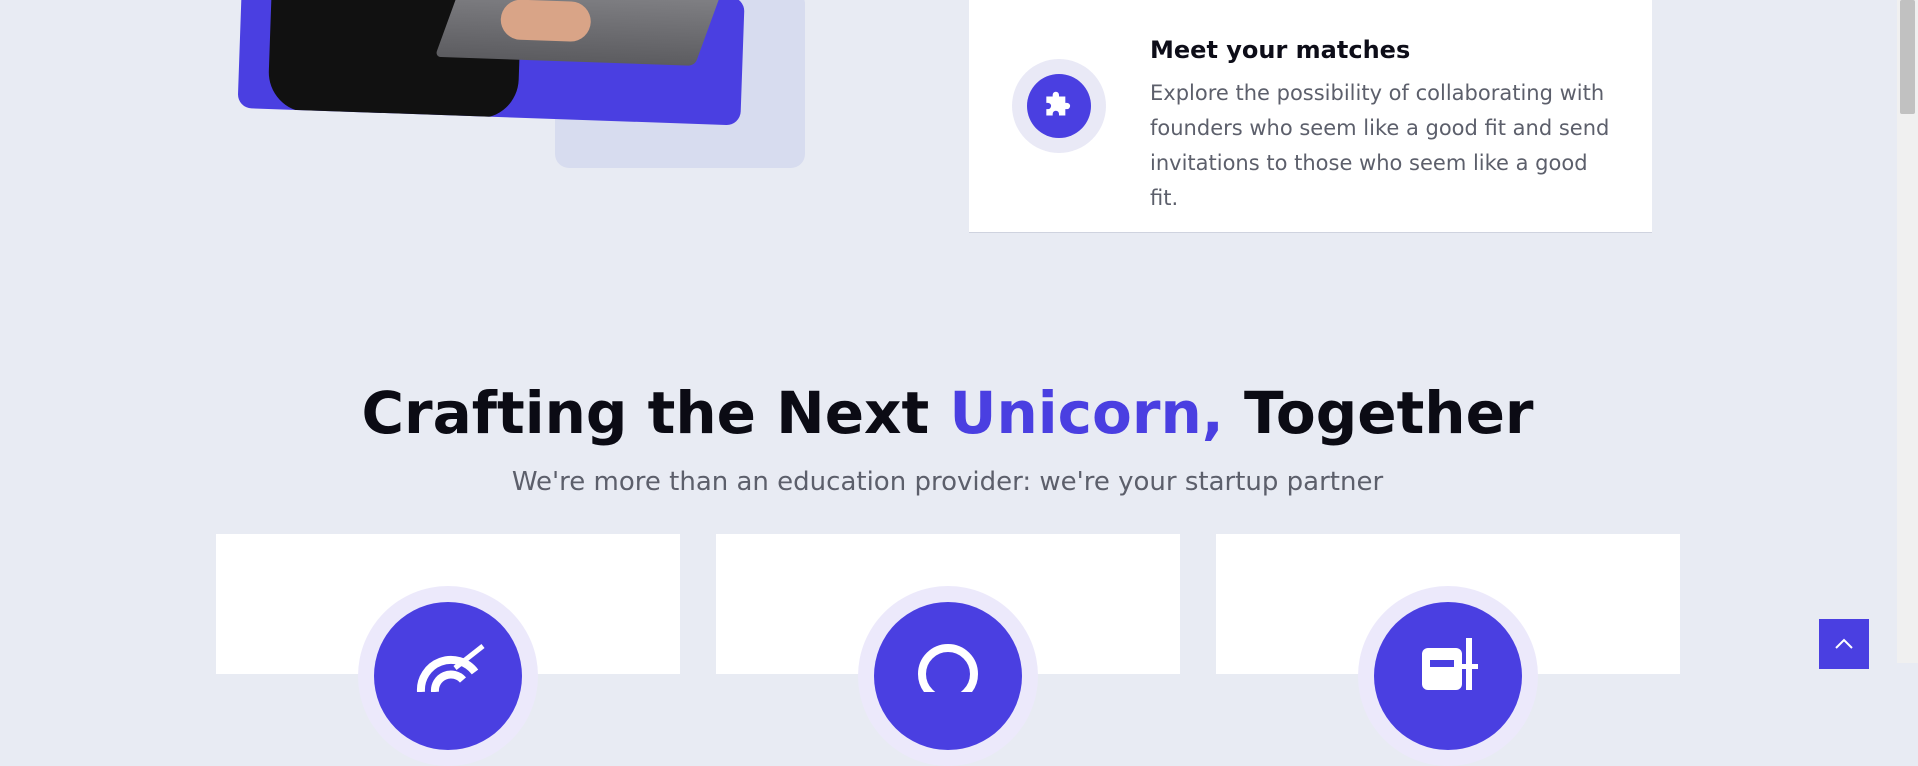 This screenshot has width=1918, height=766. What do you see at coordinates (1907, 57) in the screenshot?
I see `scrollbar-thumb` at bounding box center [1907, 57].